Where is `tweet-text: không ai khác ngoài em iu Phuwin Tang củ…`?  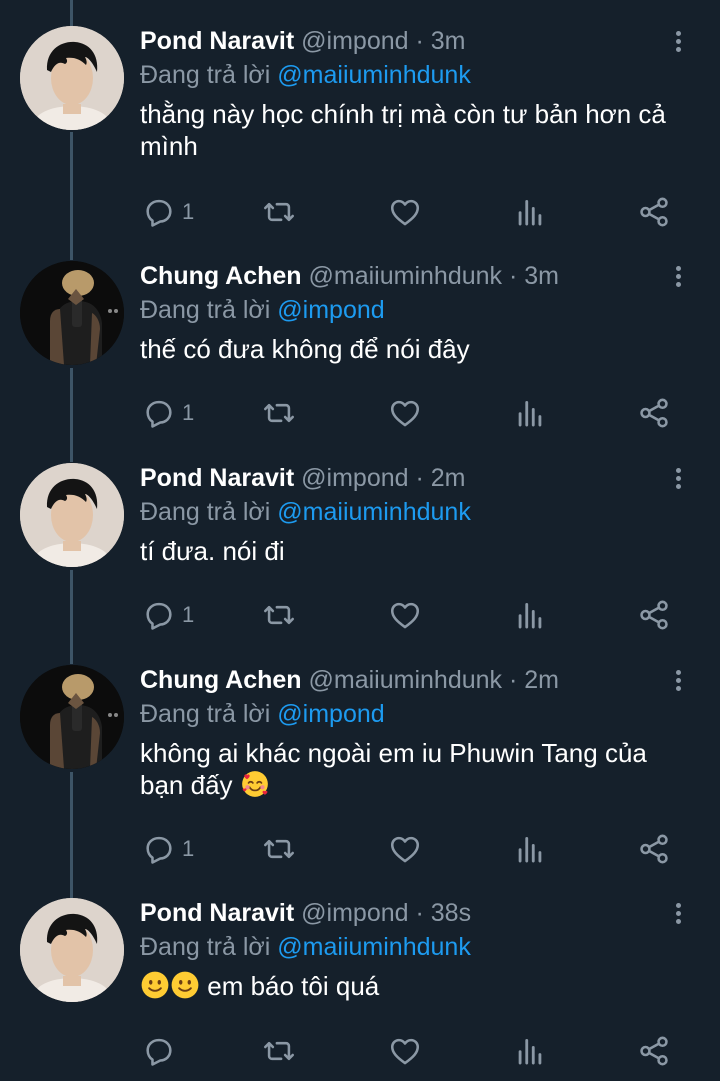 tweet-text: không ai khác ngoài em iu Phuwin Tang củ… is located at coordinates (414, 769).